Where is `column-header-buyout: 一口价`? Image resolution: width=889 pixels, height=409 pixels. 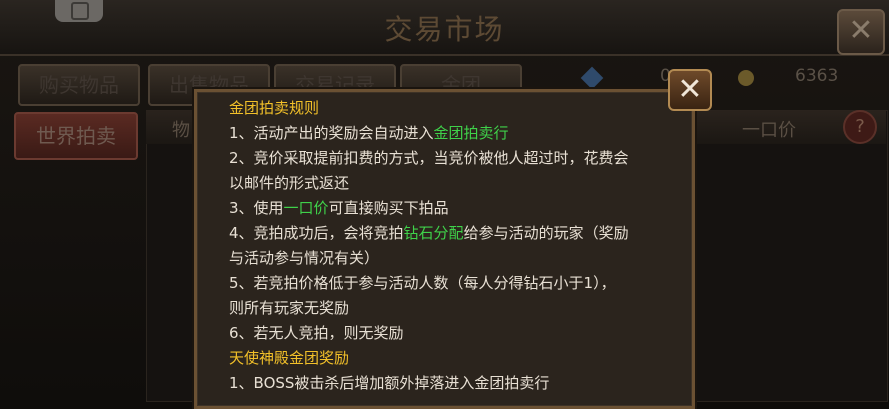
column-header-buyout: 一口价 is located at coordinates (769, 130).